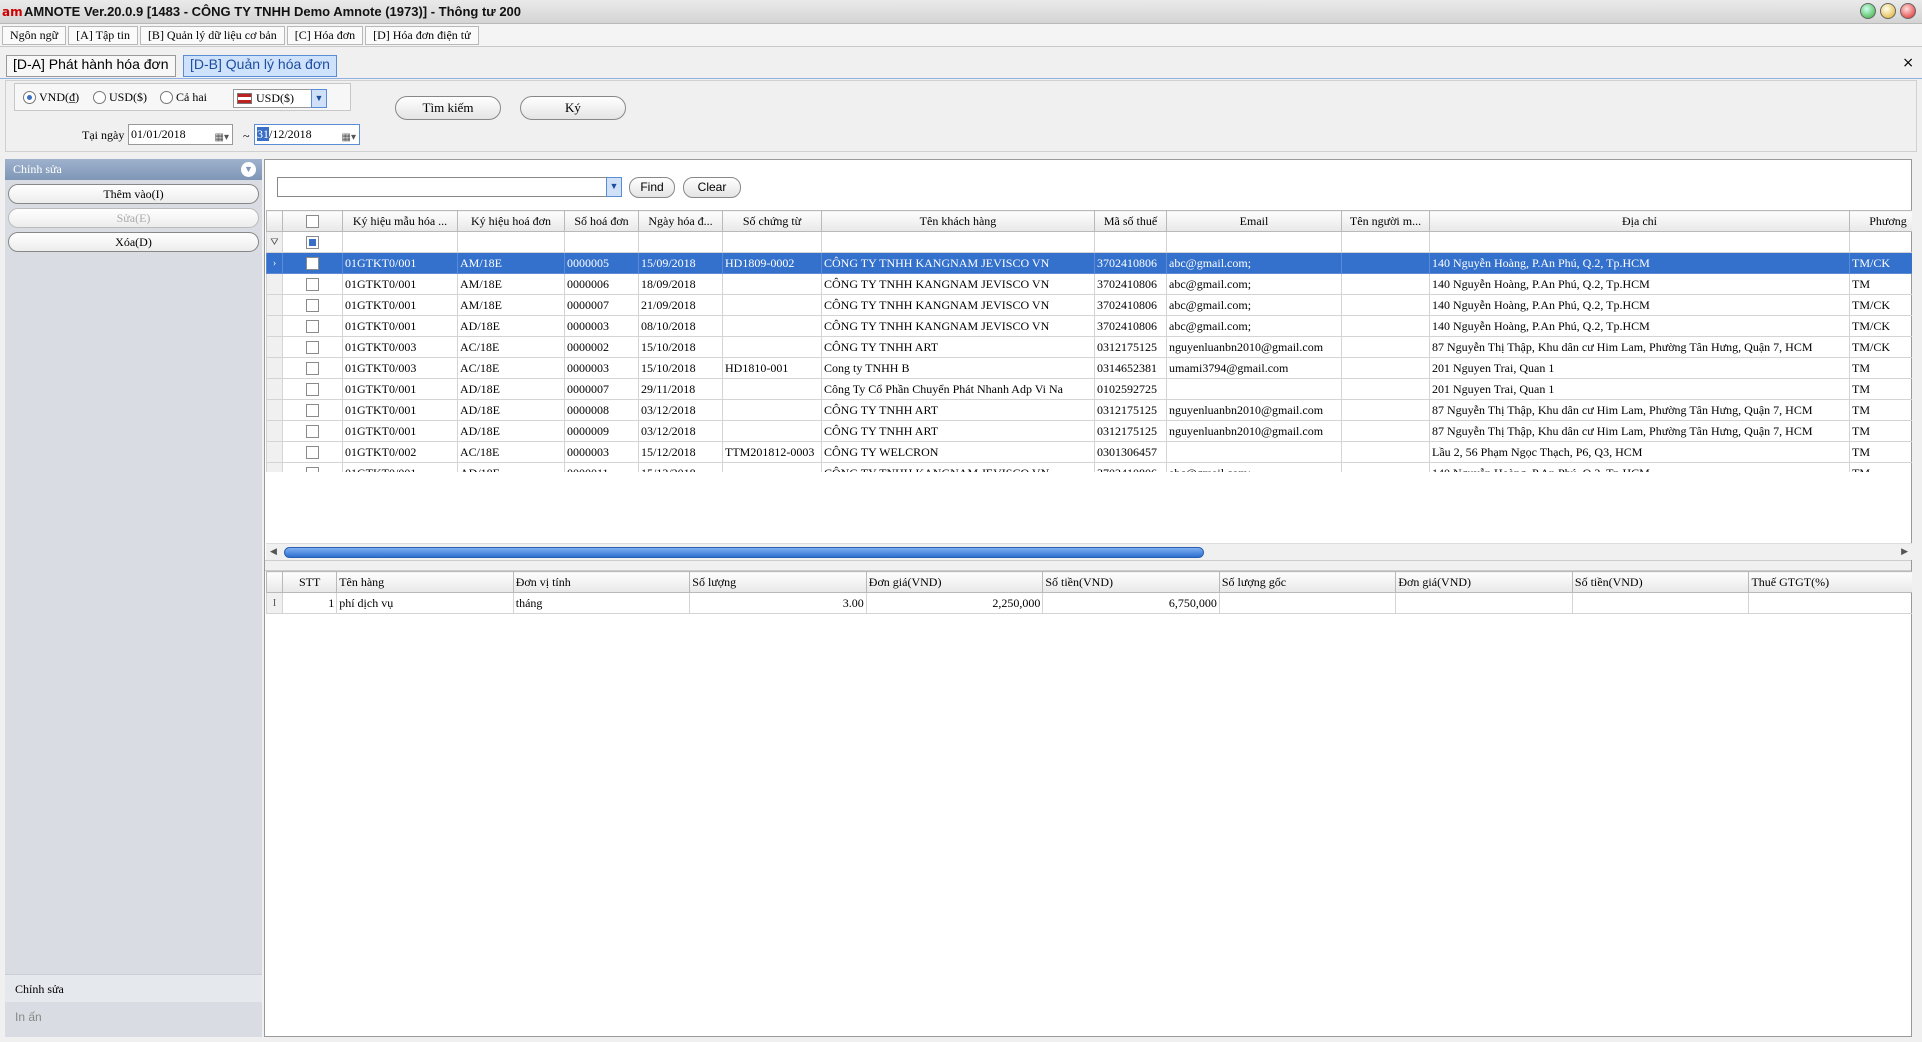 This screenshot has width=1922, height=1042. Describe the element at coordinates (51, 97) in the screenshot. I see `radio-vnd: VND(₫)` at that location.